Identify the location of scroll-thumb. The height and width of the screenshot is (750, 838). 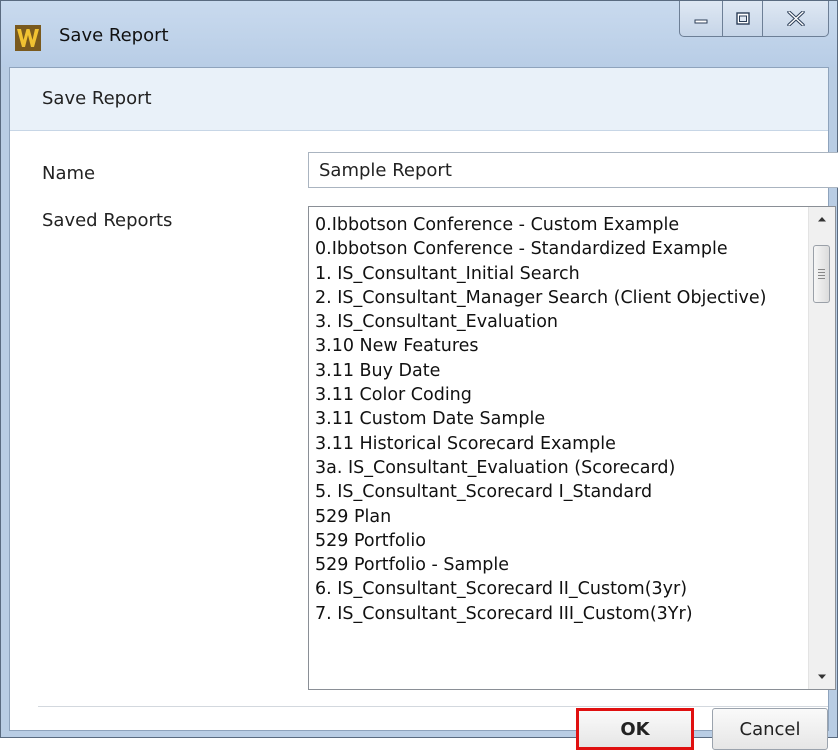
(821, 274).